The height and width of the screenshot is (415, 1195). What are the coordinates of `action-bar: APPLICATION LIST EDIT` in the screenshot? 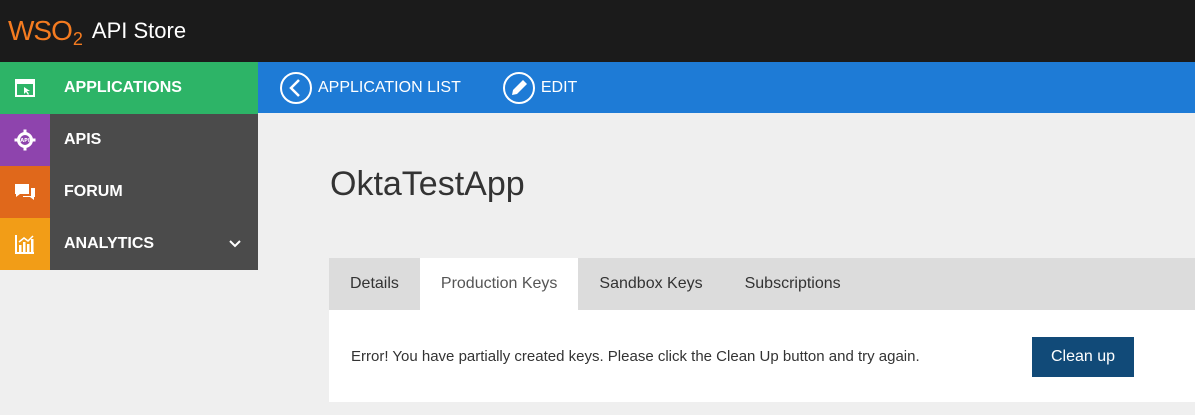 It's located at (726, 87).